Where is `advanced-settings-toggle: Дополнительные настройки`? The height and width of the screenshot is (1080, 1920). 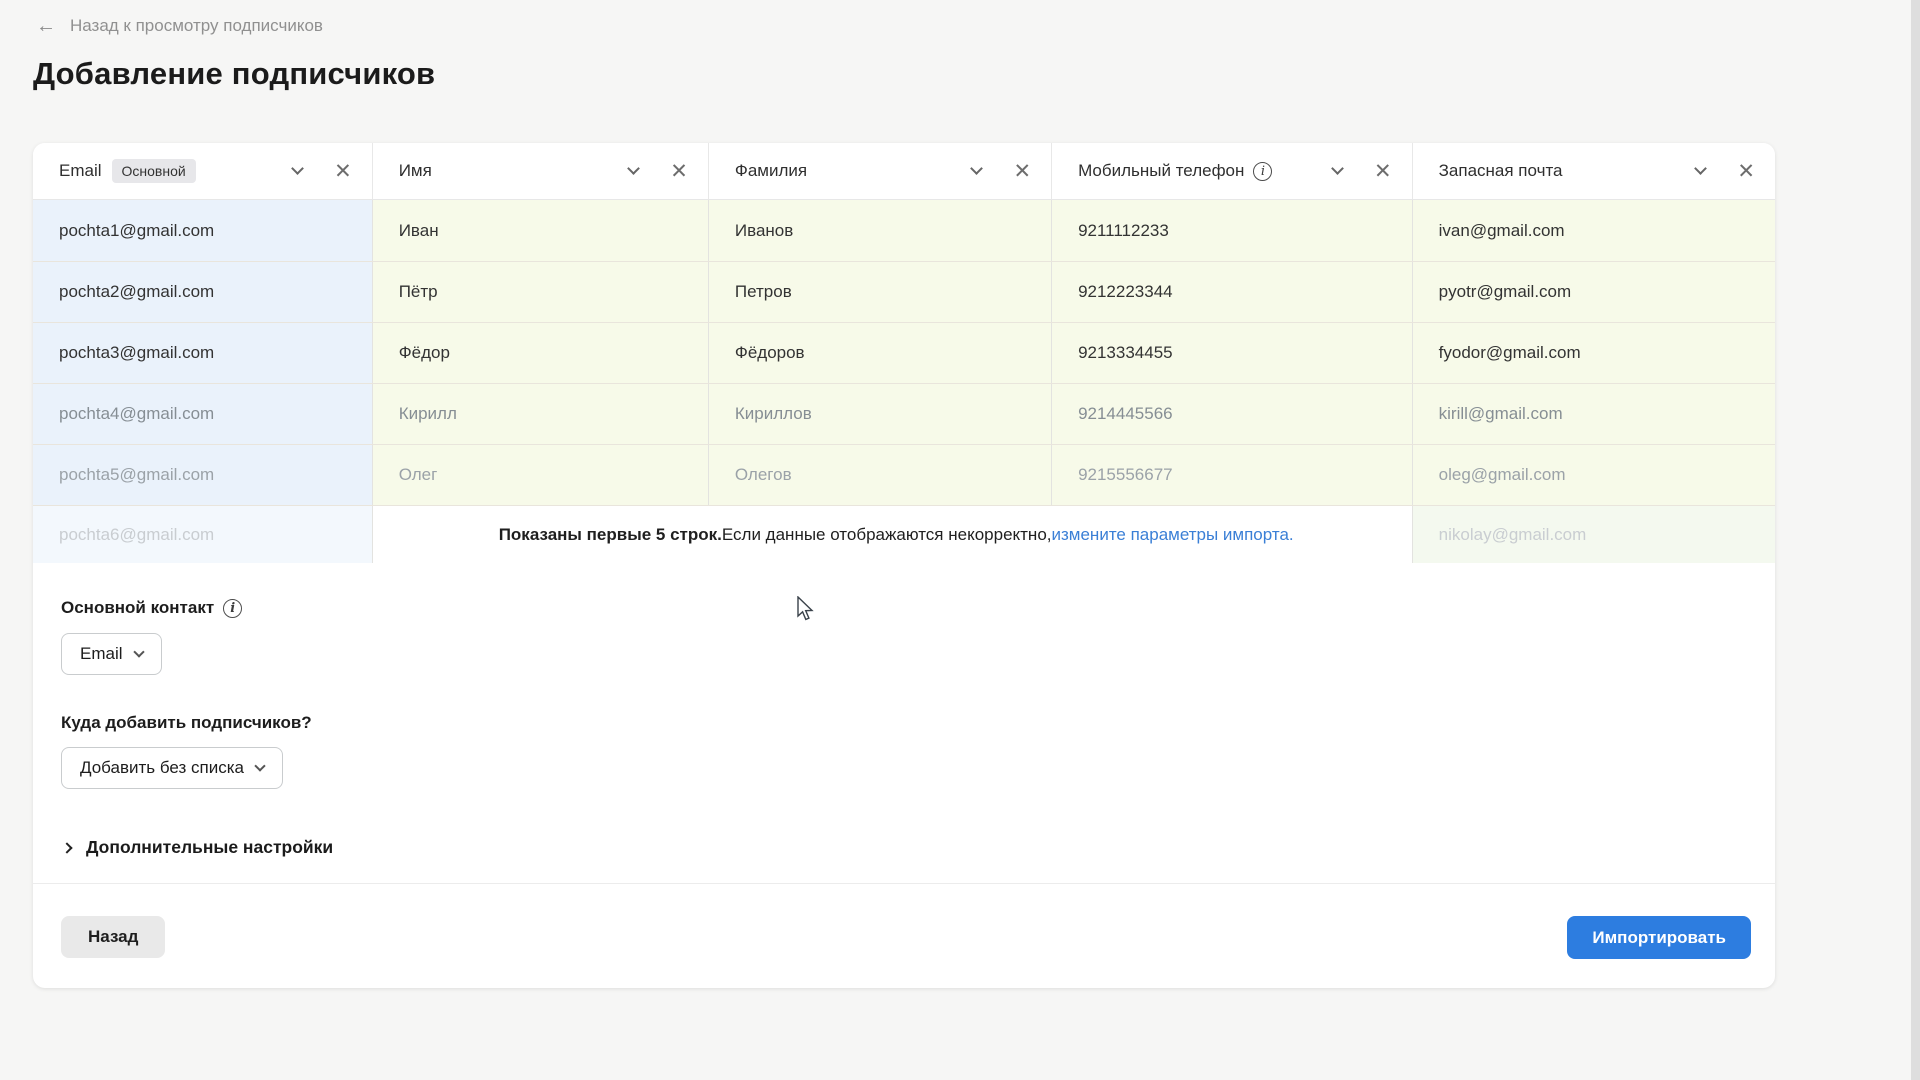 advanced-settings-toggle: Дополнительные настройки is located at coordinates (197, 847).